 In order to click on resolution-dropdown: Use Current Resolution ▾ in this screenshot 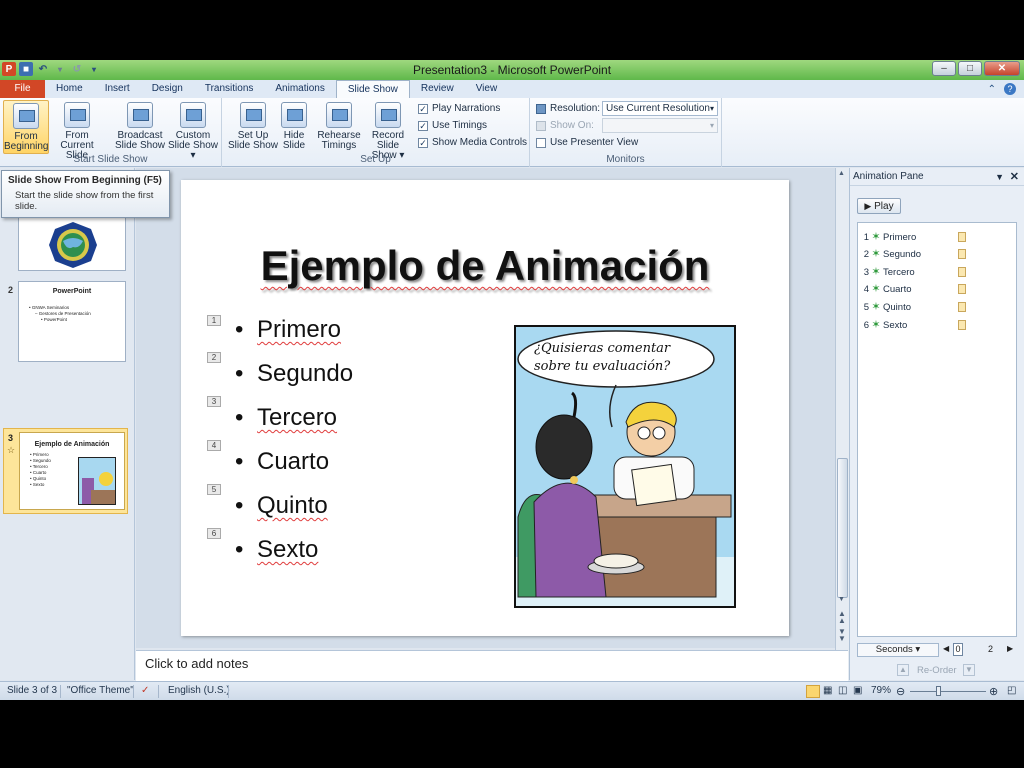, I will do `click(660, 108)`.